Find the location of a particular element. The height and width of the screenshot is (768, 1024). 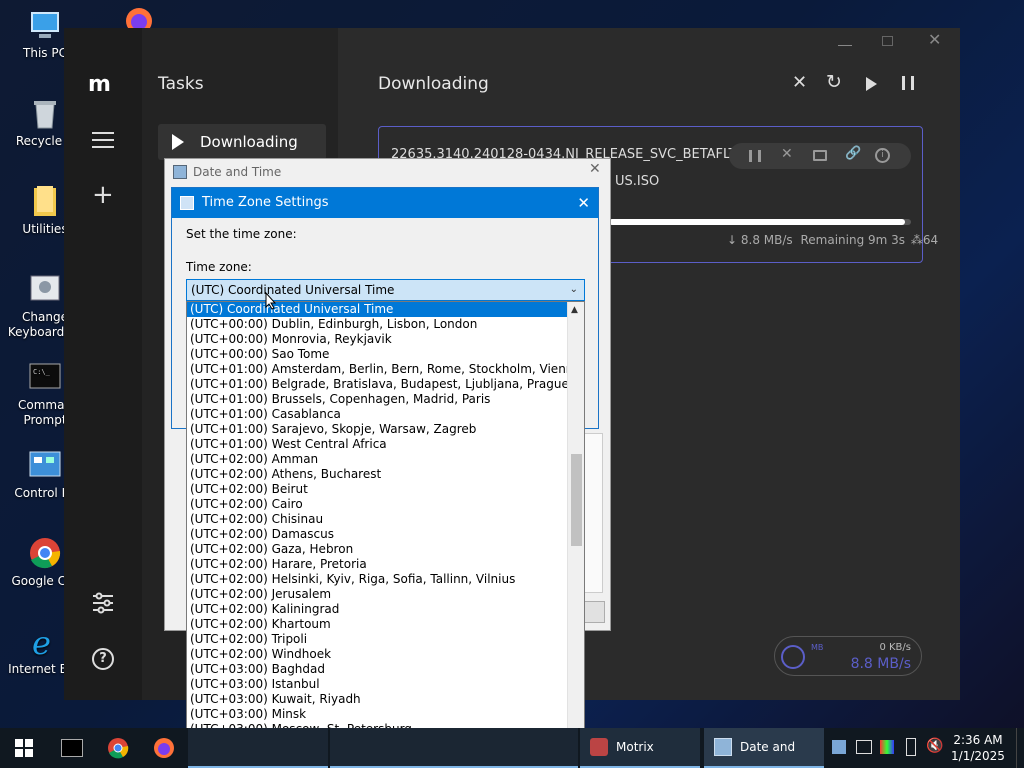

date-time-button is located at coordinates (594, 612).